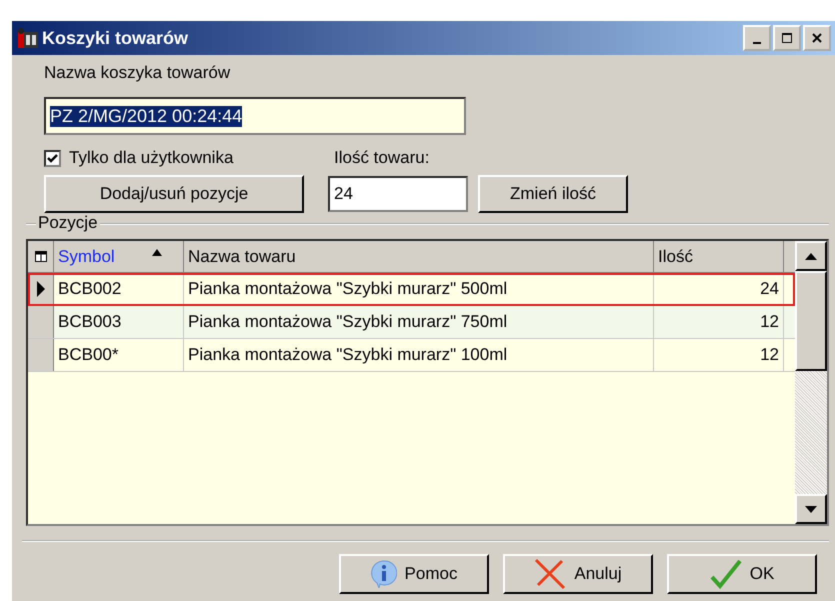 This screenshot has width=835, height=601. What do you see at coordinates (119, 289) in the screenshot?
I see `table-cell: BCB002` at bounding box center [119, 289].